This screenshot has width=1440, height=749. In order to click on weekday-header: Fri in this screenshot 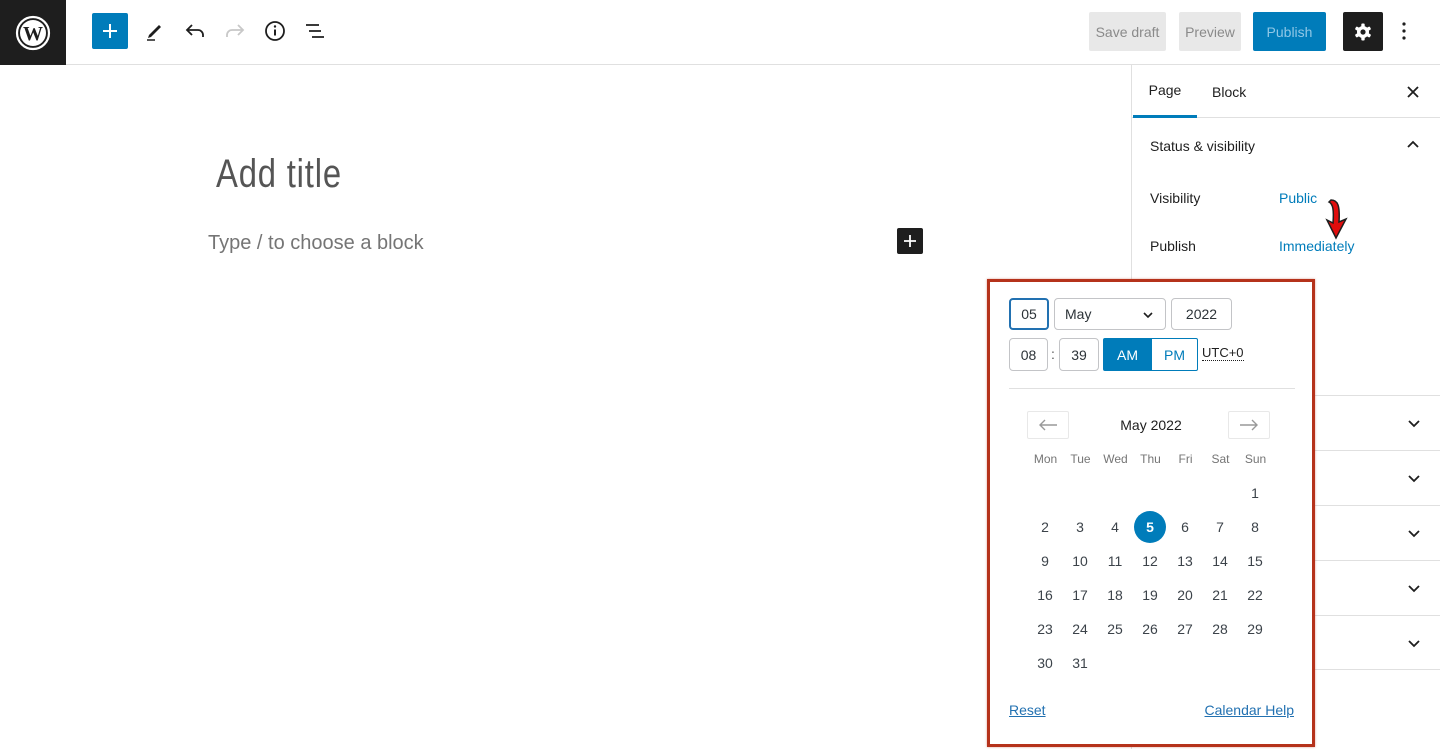, I will do `click(1185, 459)`.